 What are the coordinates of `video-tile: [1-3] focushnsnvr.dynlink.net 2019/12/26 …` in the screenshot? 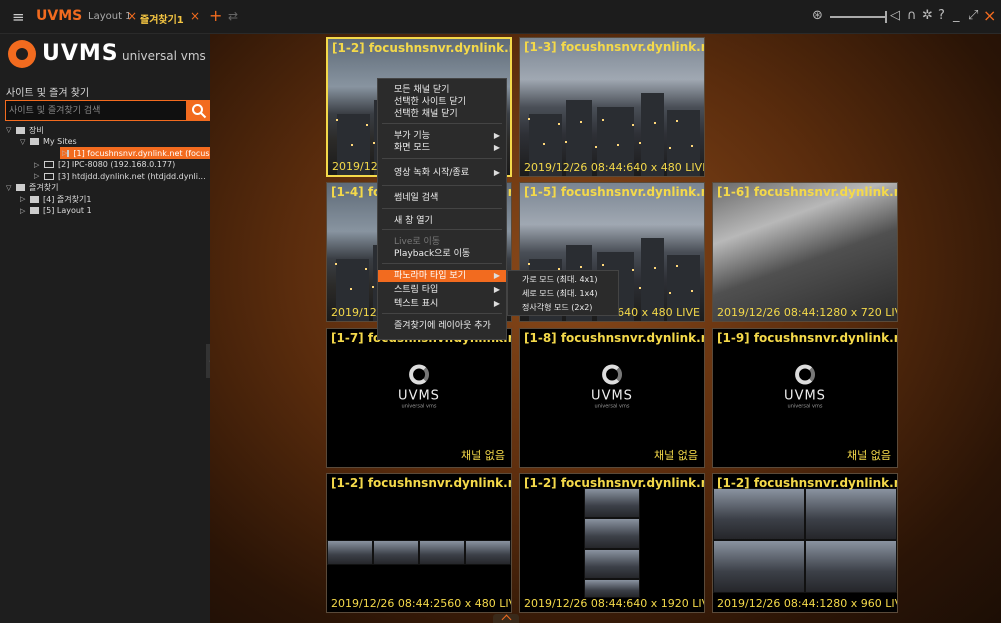 It's located at (612, 107).